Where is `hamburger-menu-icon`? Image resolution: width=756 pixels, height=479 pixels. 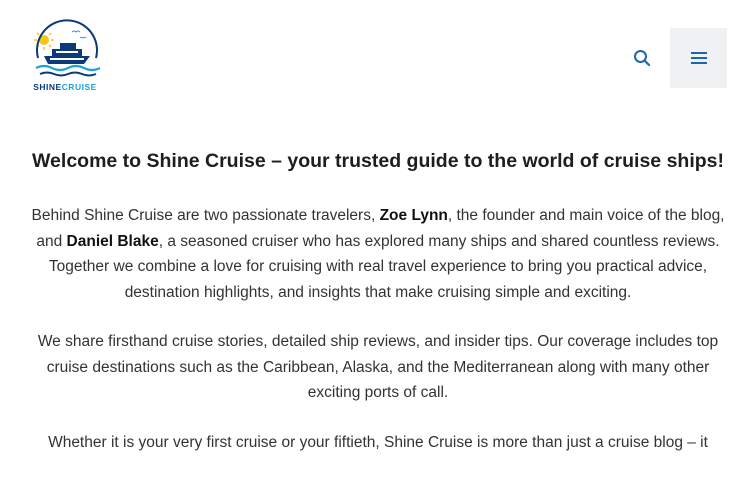 hamburger-menu-icon is located at coordinates (698, 58).